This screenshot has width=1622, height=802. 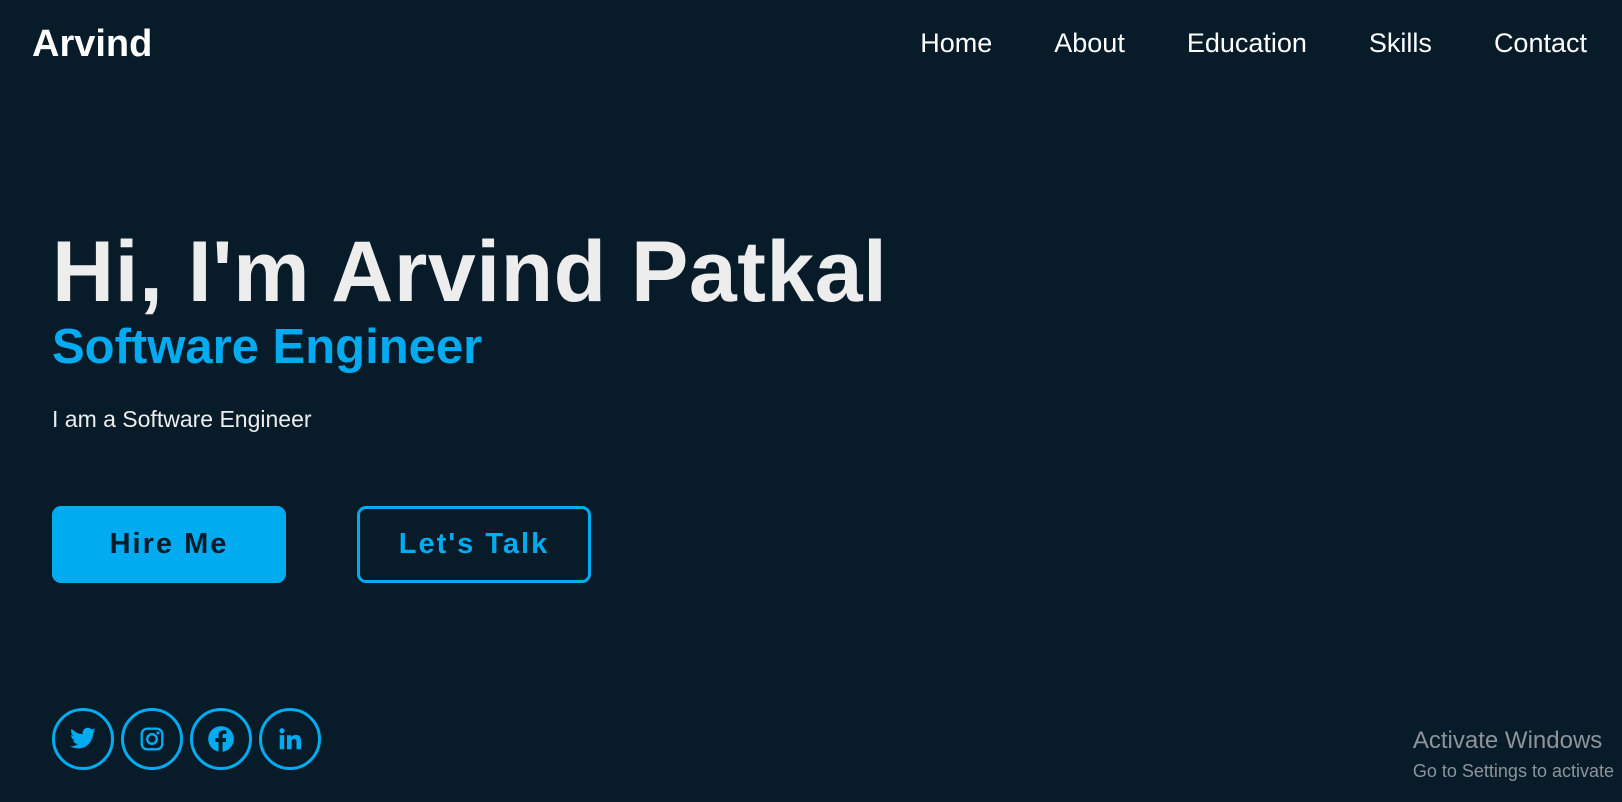 I want to click on nav-link-home: Home, so click(x=956, y=43).